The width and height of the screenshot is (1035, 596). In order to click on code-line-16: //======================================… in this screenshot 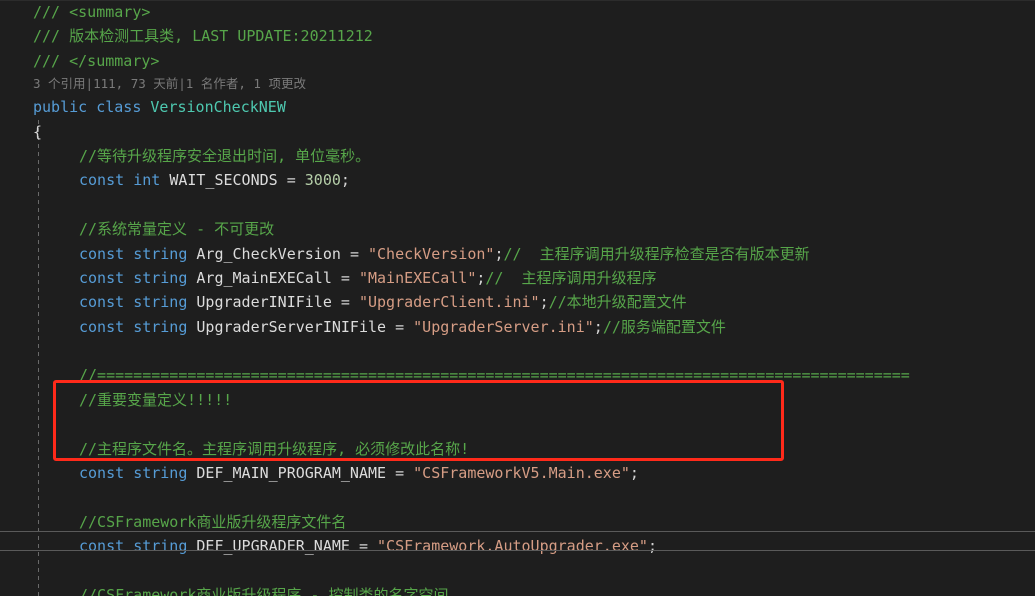, I will do `click(517, 375)`.